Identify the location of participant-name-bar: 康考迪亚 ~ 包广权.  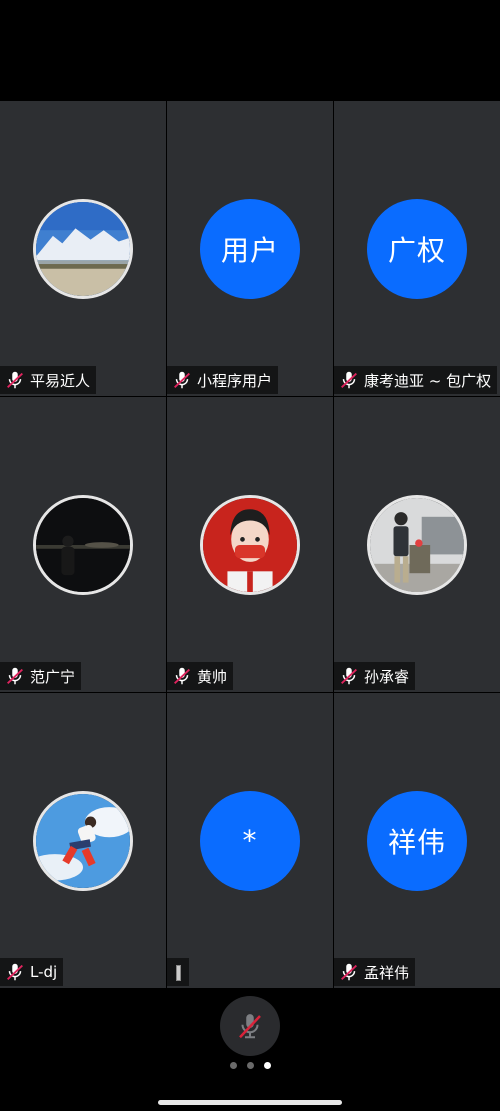
(416, 380).